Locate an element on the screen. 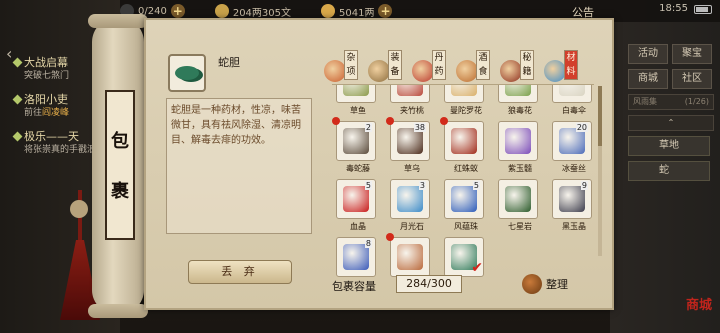  quest-item: 极乐——天 将张崇真的手戳浪 is located at coordinates (58, 142).